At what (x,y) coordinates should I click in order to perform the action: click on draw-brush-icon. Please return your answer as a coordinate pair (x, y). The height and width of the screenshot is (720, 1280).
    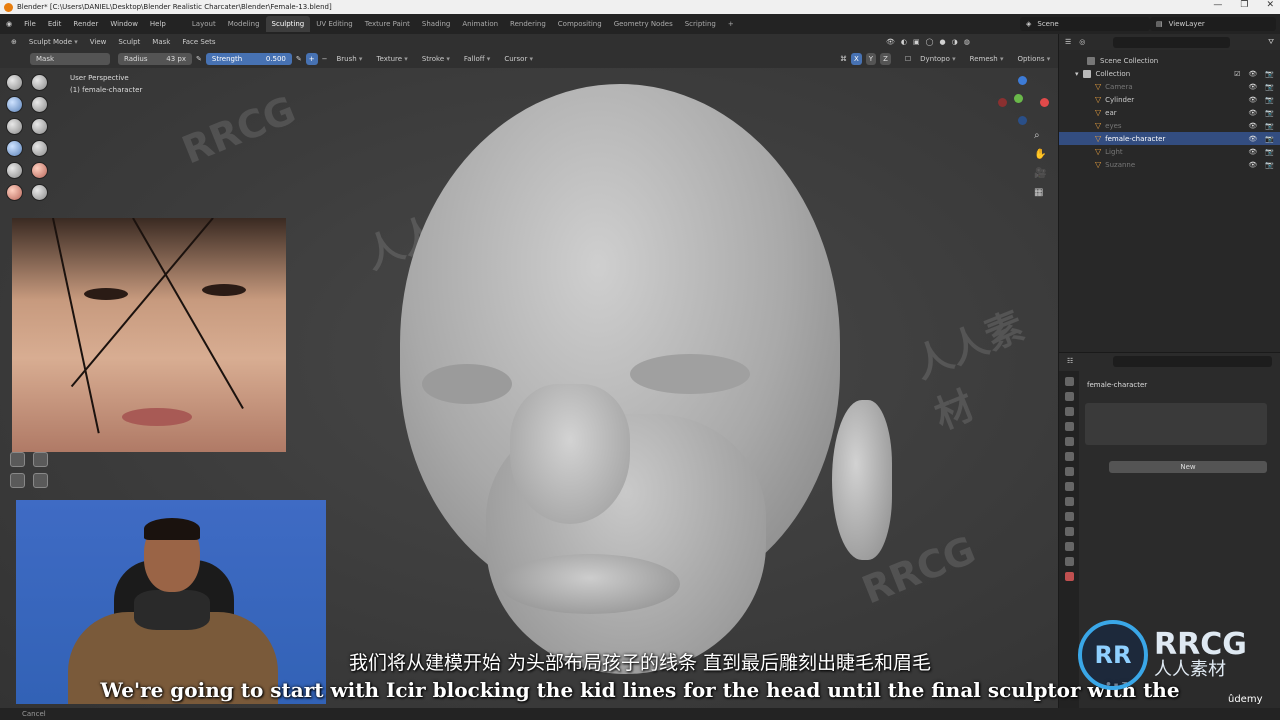
    Looking at the image, I should click on (14, 82).